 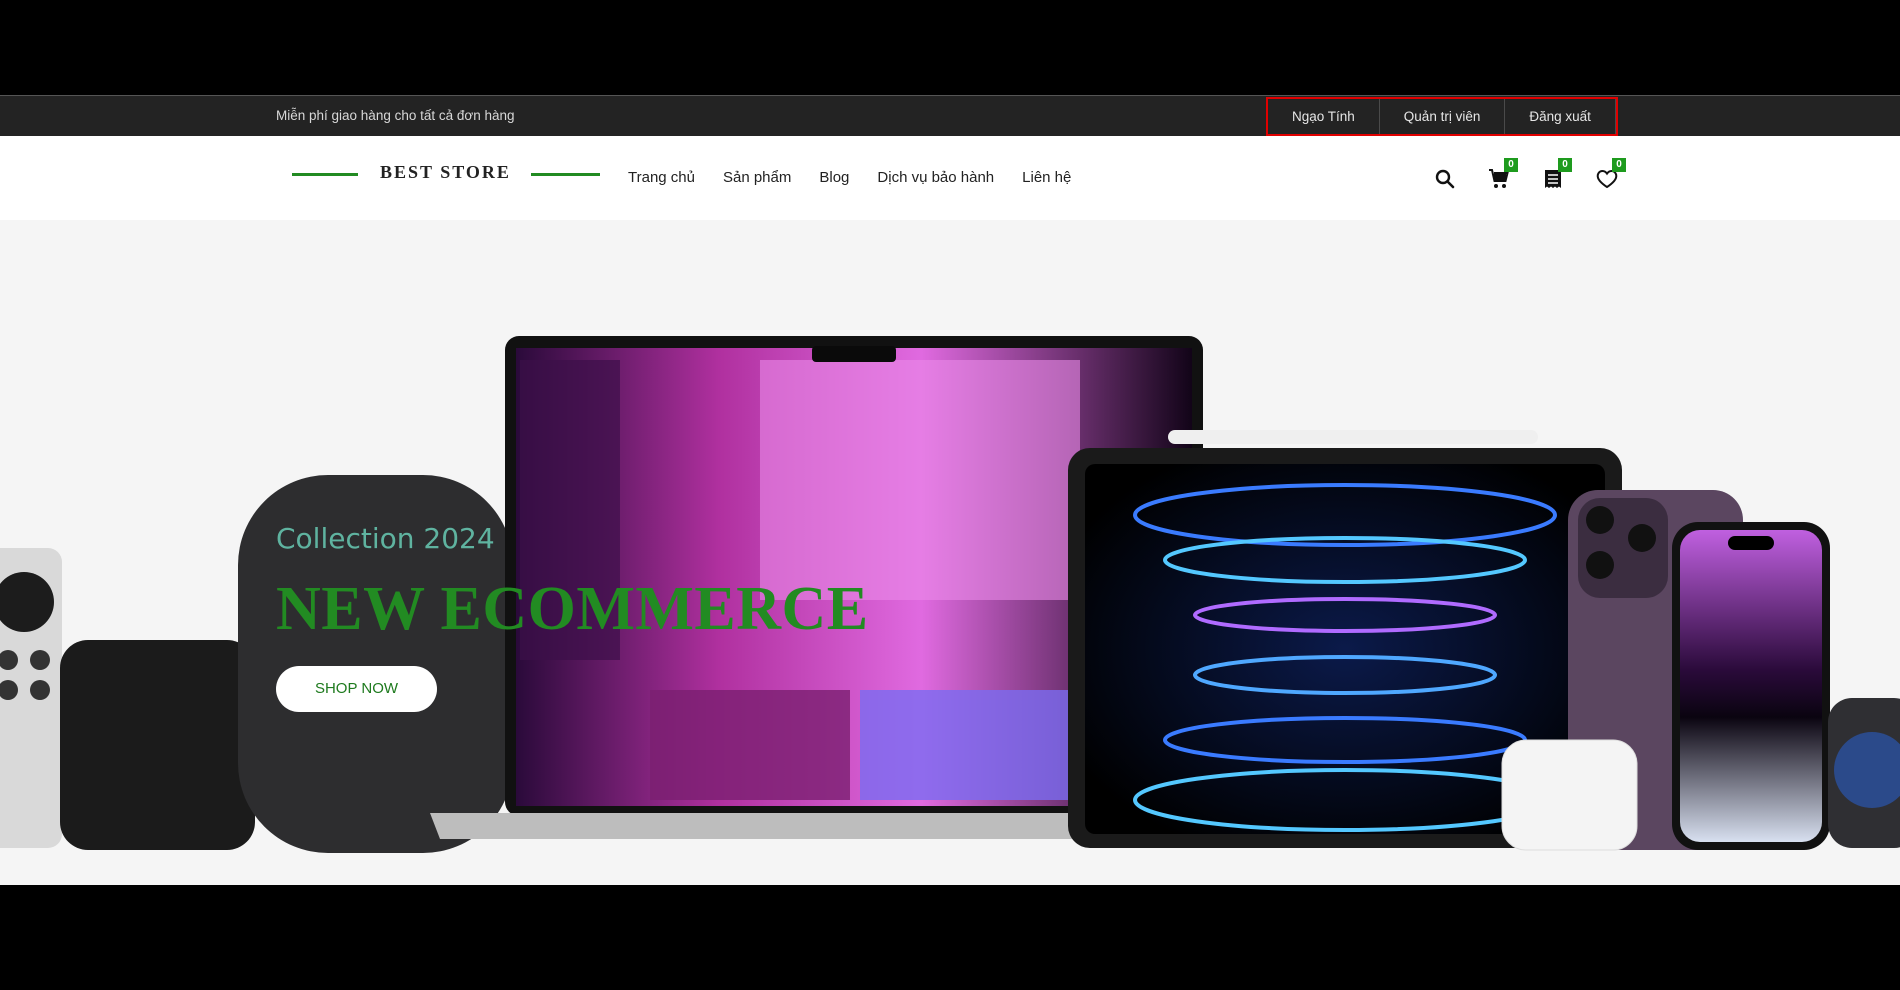 I want to click on hero-text: Collection 2024 NEW ECOMMERCE SHOP NOW, so click(x=572, y=617).